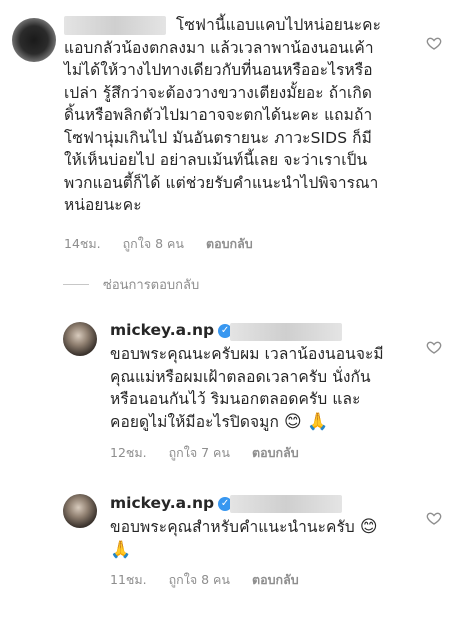 The image size is (465, 622). I want to click on commenter-avatar, so click(34, 40).